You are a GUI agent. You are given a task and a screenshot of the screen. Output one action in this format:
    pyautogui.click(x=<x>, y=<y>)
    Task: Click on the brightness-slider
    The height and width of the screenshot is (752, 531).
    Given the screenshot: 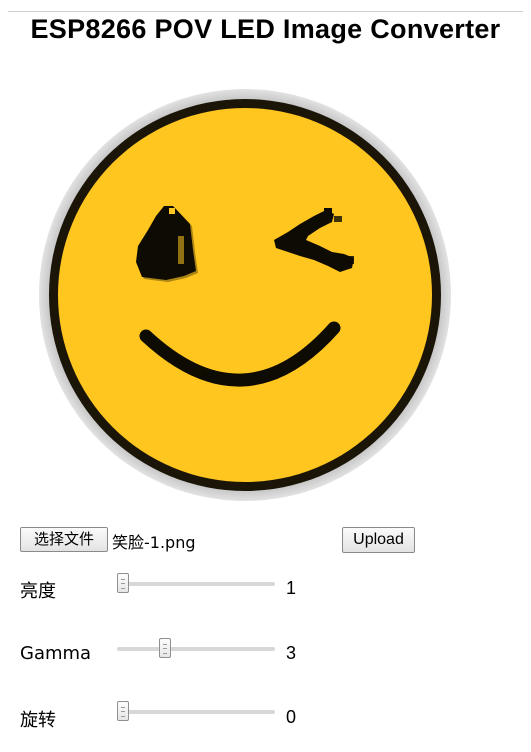 What is the action you would take?
    pyautogui.click(x=196, y=583)
    